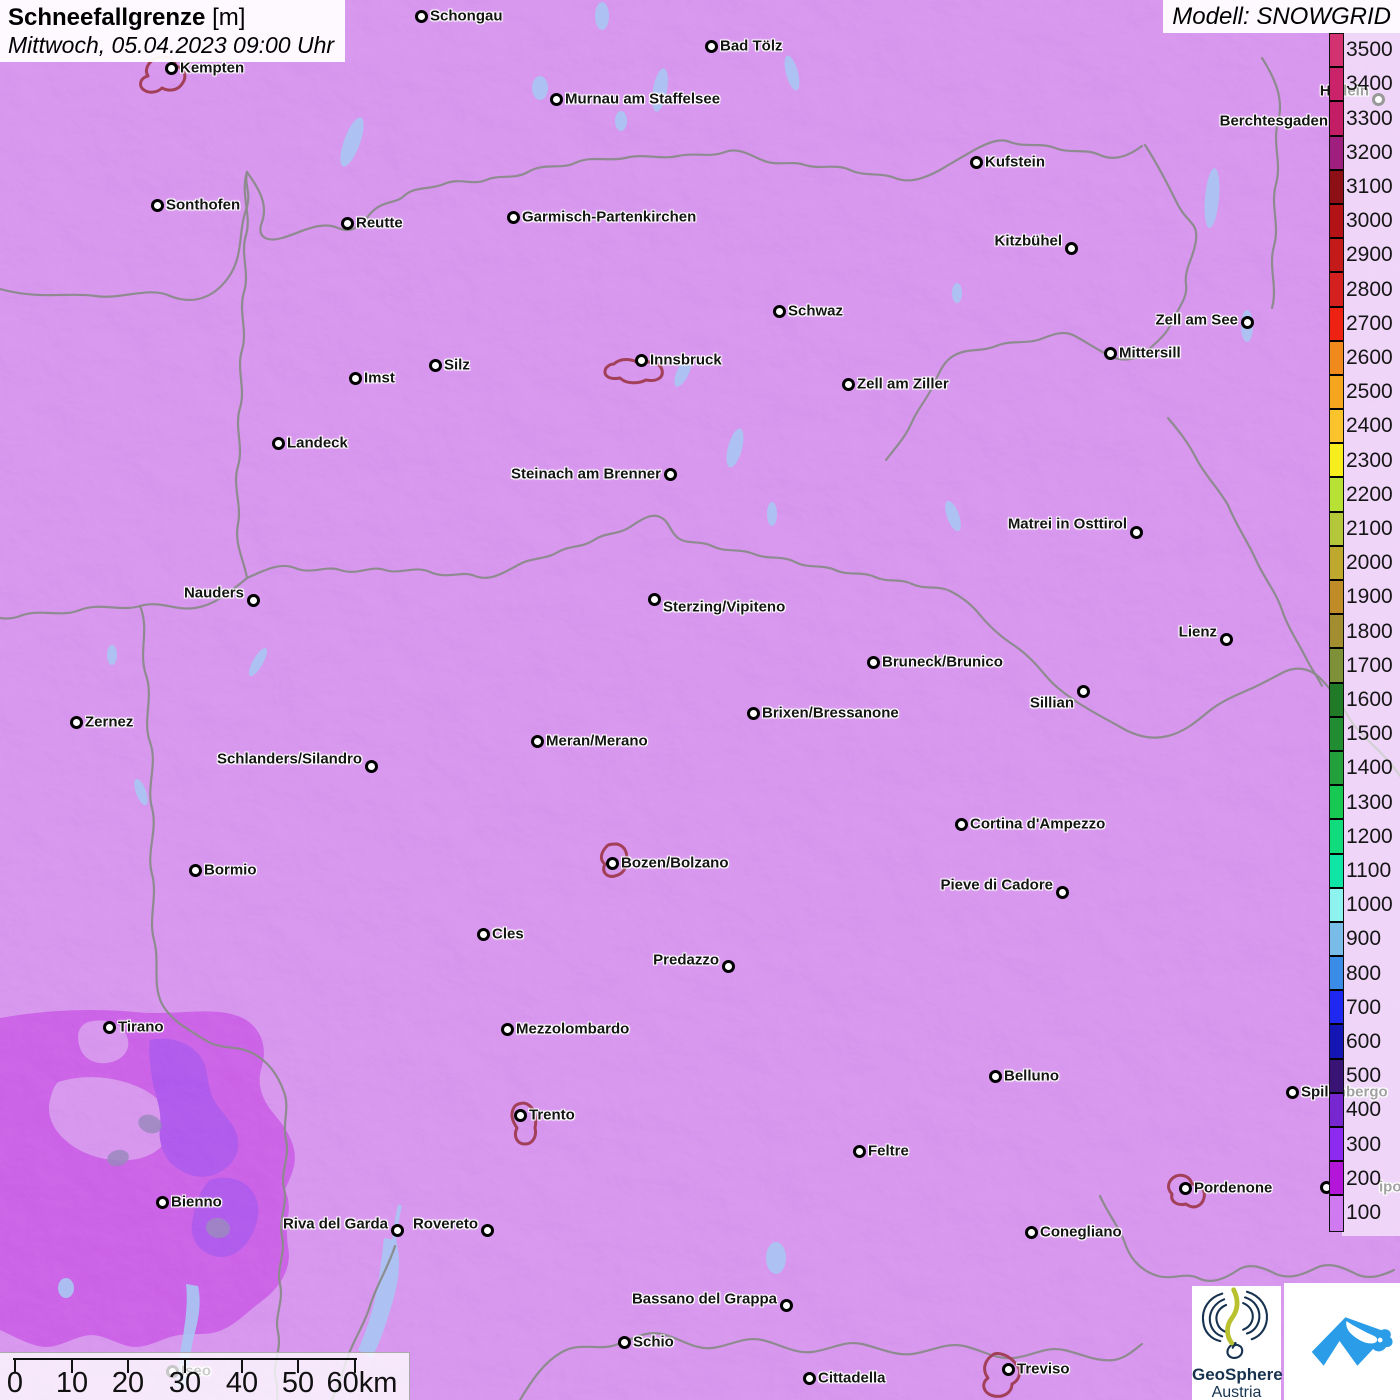 The height and width of the screenshot is (1400, 1400). I want to click on city-label: Lienz, so click(1197, 632).